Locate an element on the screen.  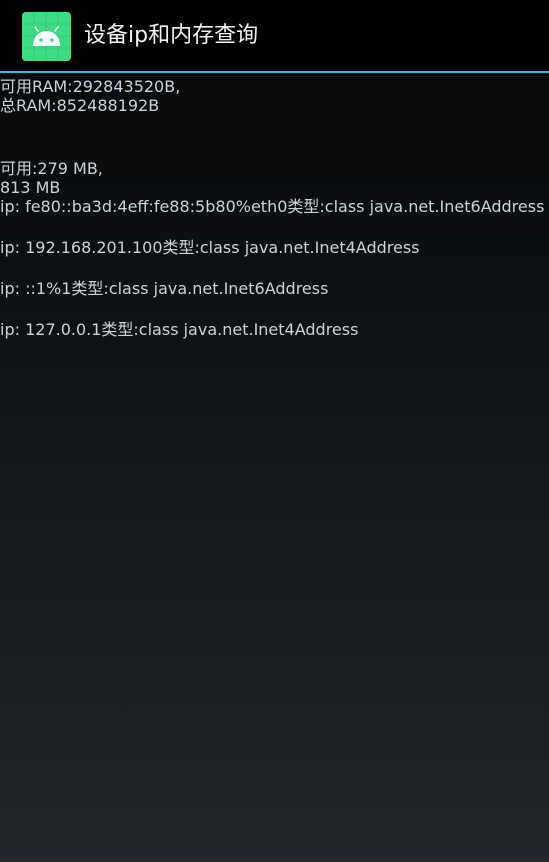
memory-available-text: 可用:279 MB, is located at coordinates (51, 168).